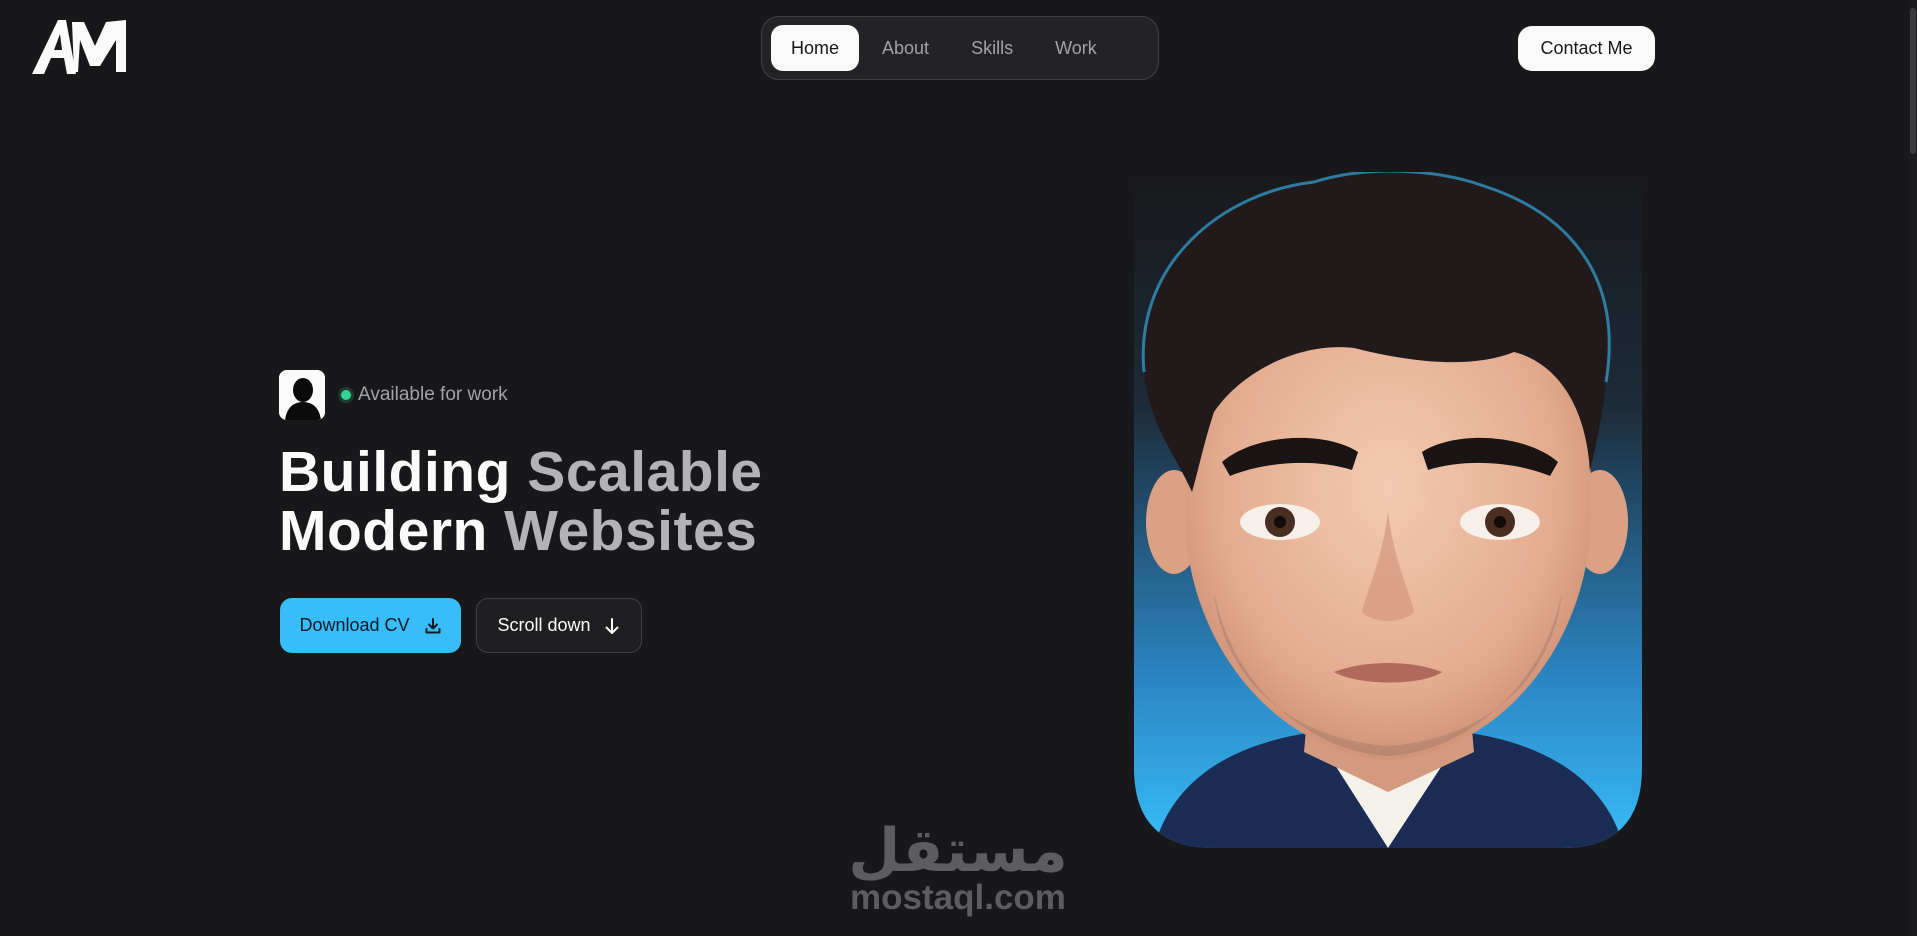 This screenshot has width=1917, height=936. What do you see at coordinates (54, 47) in the screenshot?
I see `logo-letter-a` at bounding box center [54, 47].